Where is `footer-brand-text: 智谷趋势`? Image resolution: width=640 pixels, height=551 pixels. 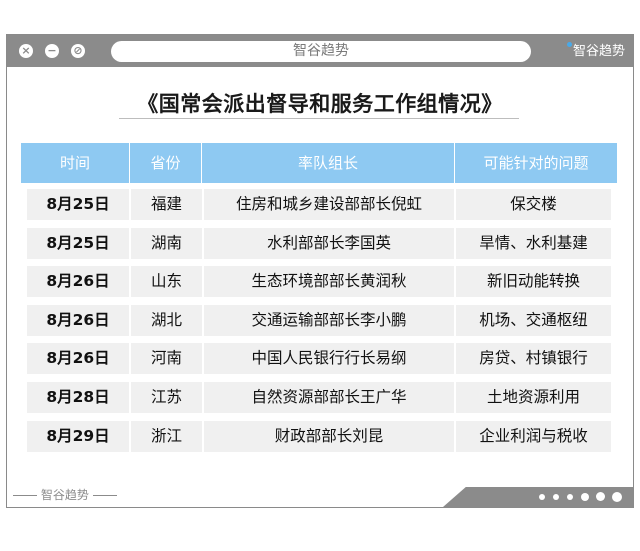 footer-brand-text: 智谷趋势 is located at coordinates (64, 495).